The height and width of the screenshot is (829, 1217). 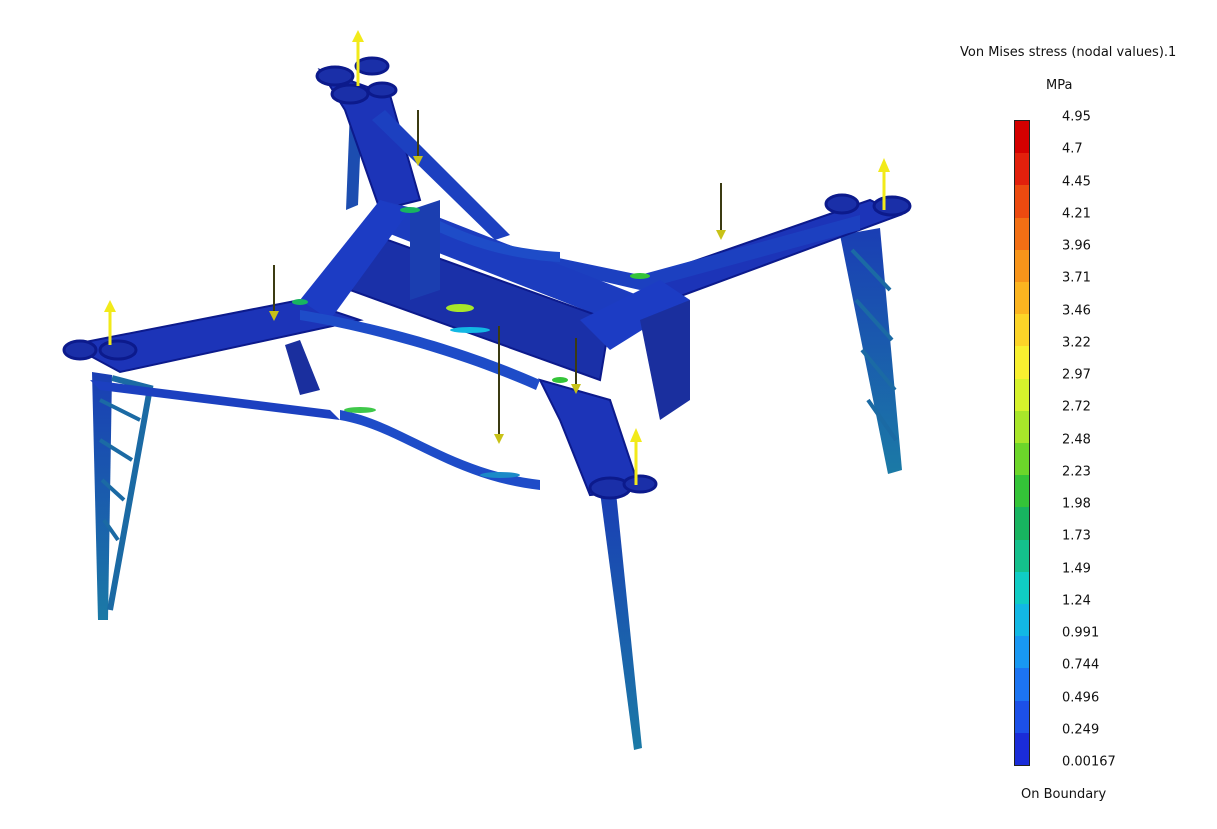 What do you see at coordinates (1076, 214) in the screenshot?
I see `colorbar-tick-label: 4.21` at bounding box center [1076, 214].